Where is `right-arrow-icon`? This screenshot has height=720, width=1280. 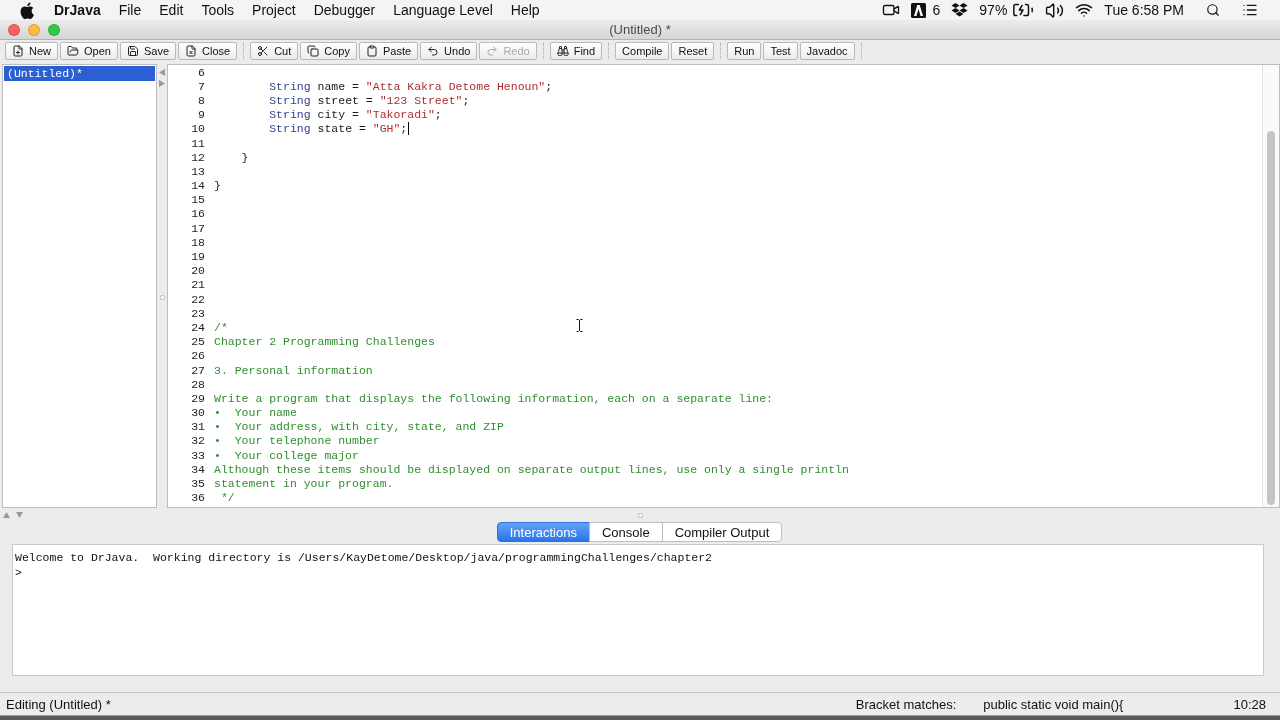 right-arrow-icon is located at coordinates (162, 83).